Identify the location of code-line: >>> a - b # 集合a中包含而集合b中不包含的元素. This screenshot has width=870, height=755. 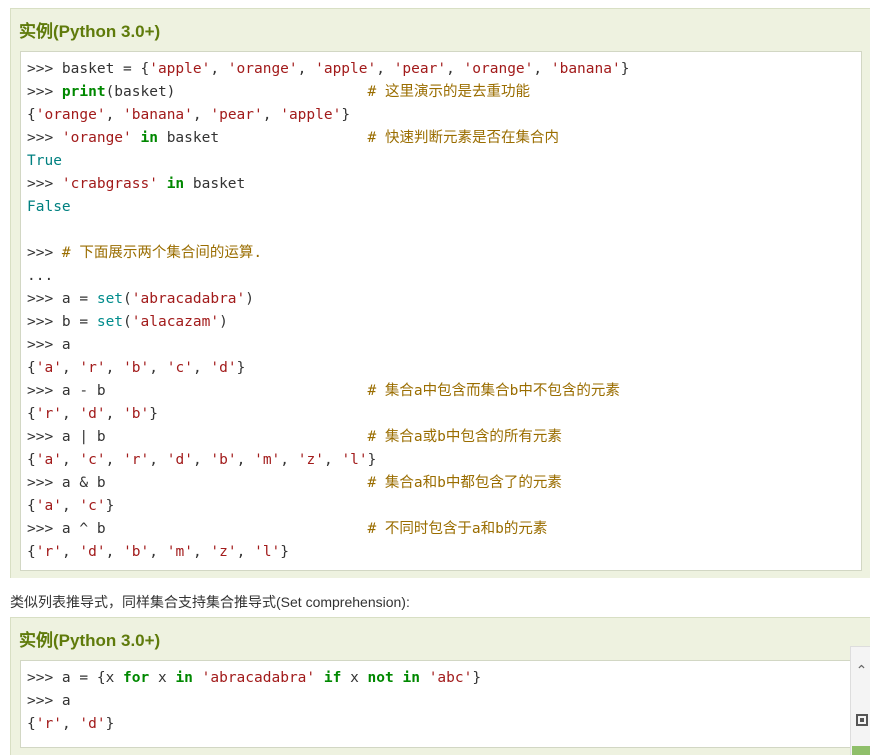
(323, 391).